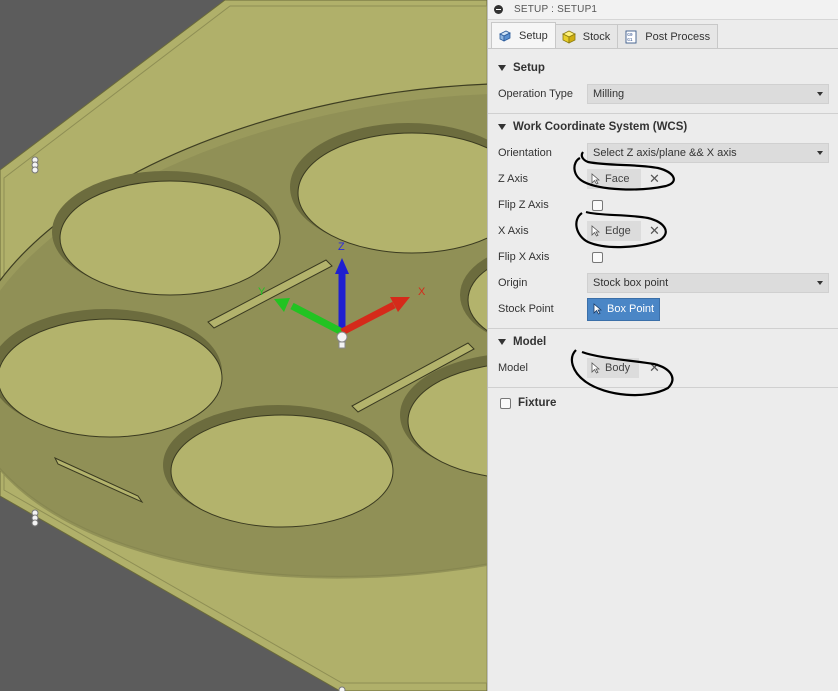  Describe the element at coordinates (526, 309) in the screenshot. I see `stock-point-label: Stock Point` at that location.